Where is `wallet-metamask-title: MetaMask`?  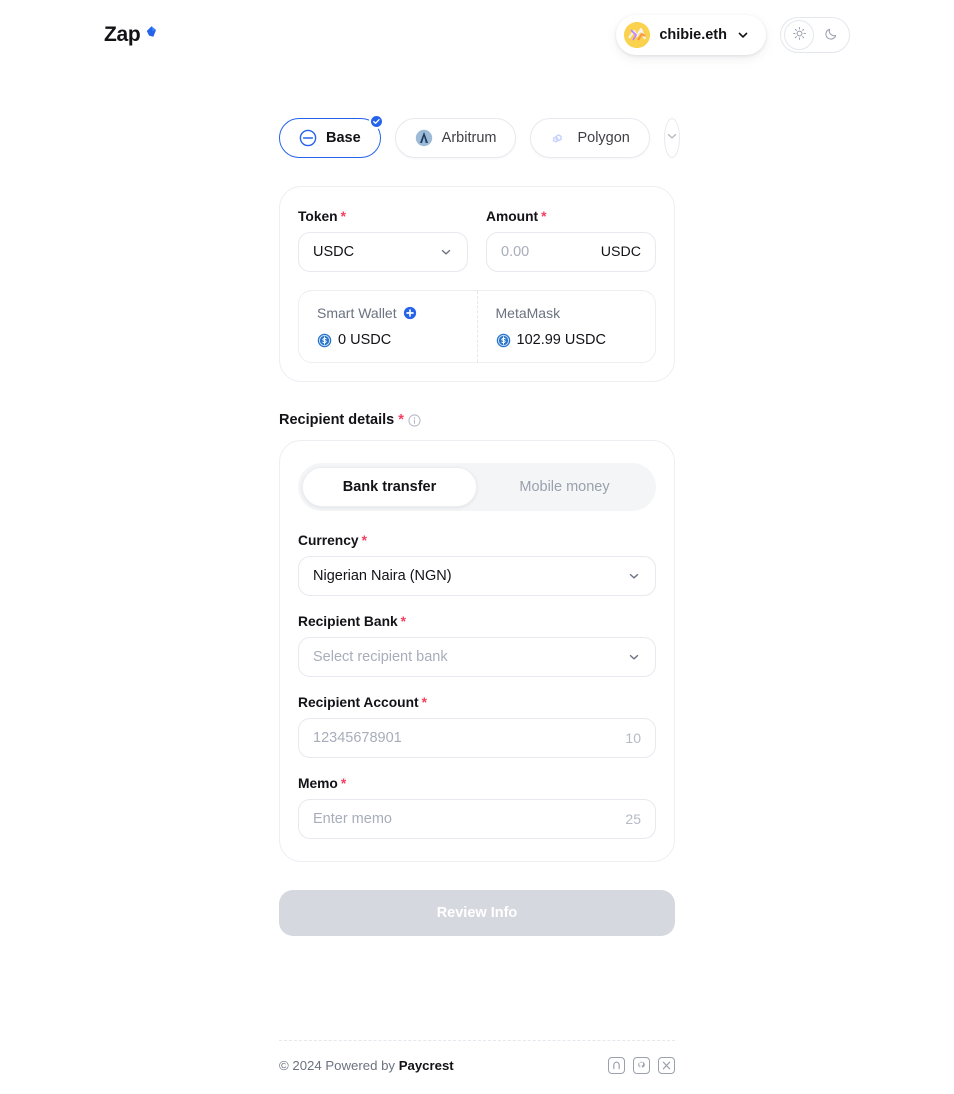
wallet-metamask-title: MetaMask is located at coordinates (567, 313).